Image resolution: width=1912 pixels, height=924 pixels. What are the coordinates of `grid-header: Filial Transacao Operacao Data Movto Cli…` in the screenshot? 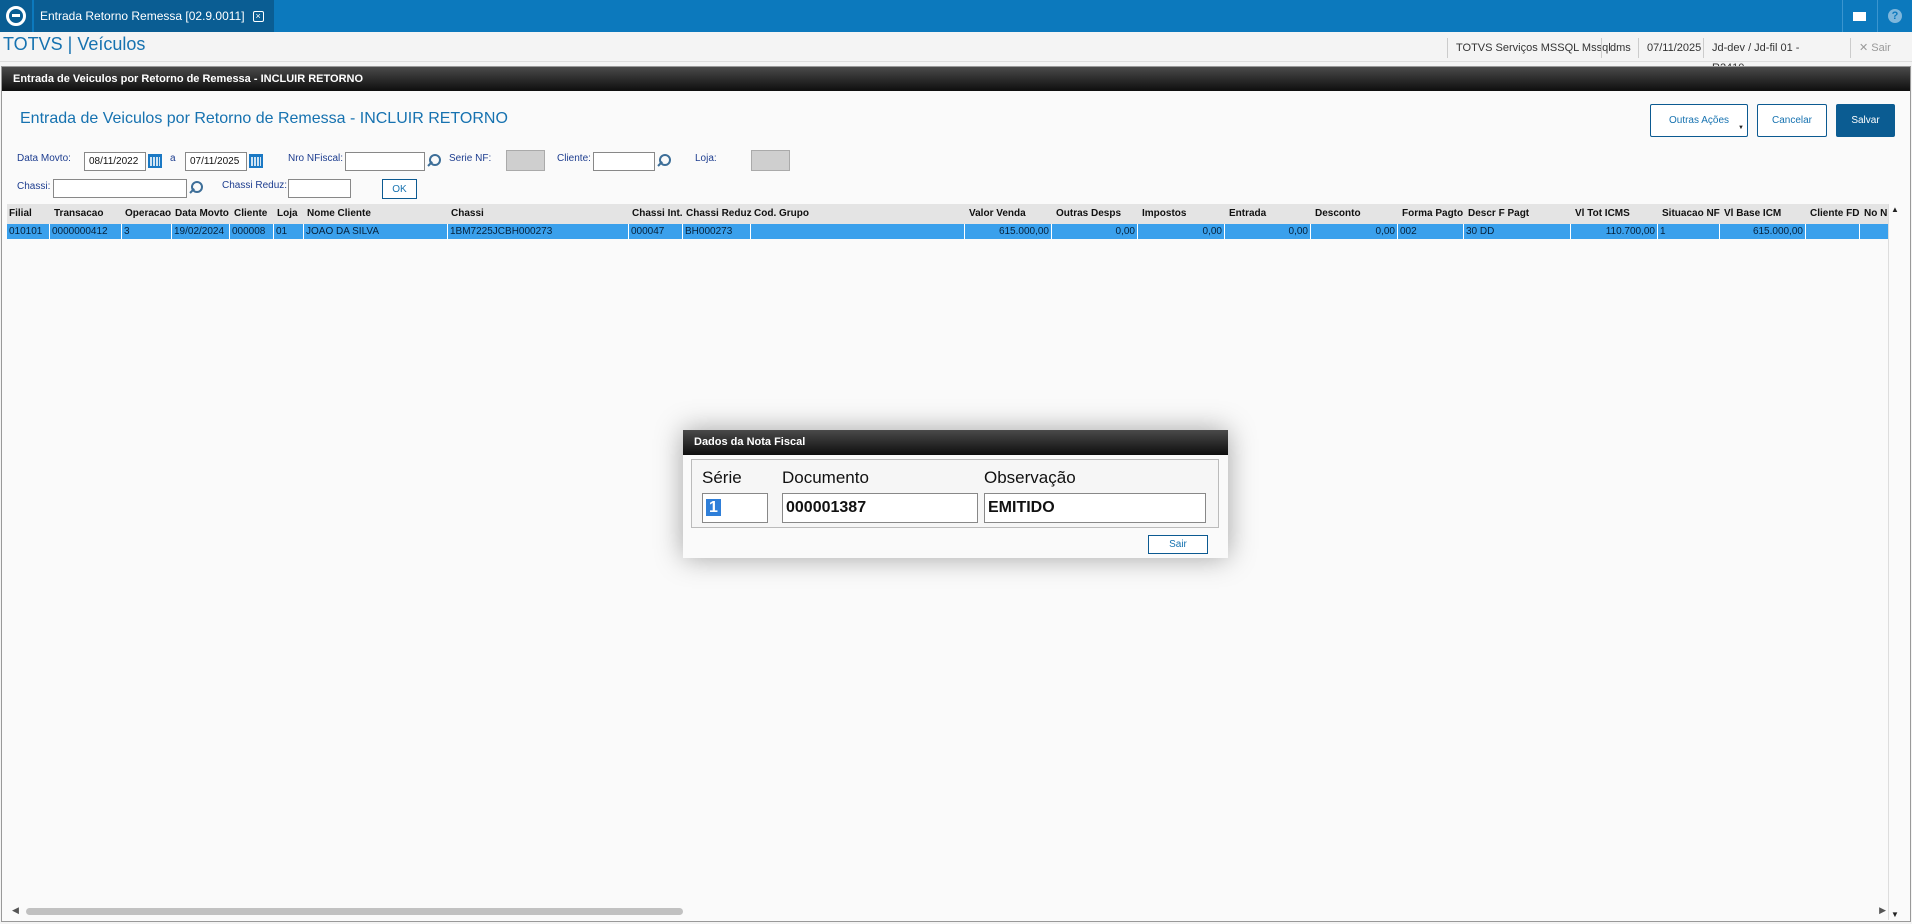 It's located at (948, 214).